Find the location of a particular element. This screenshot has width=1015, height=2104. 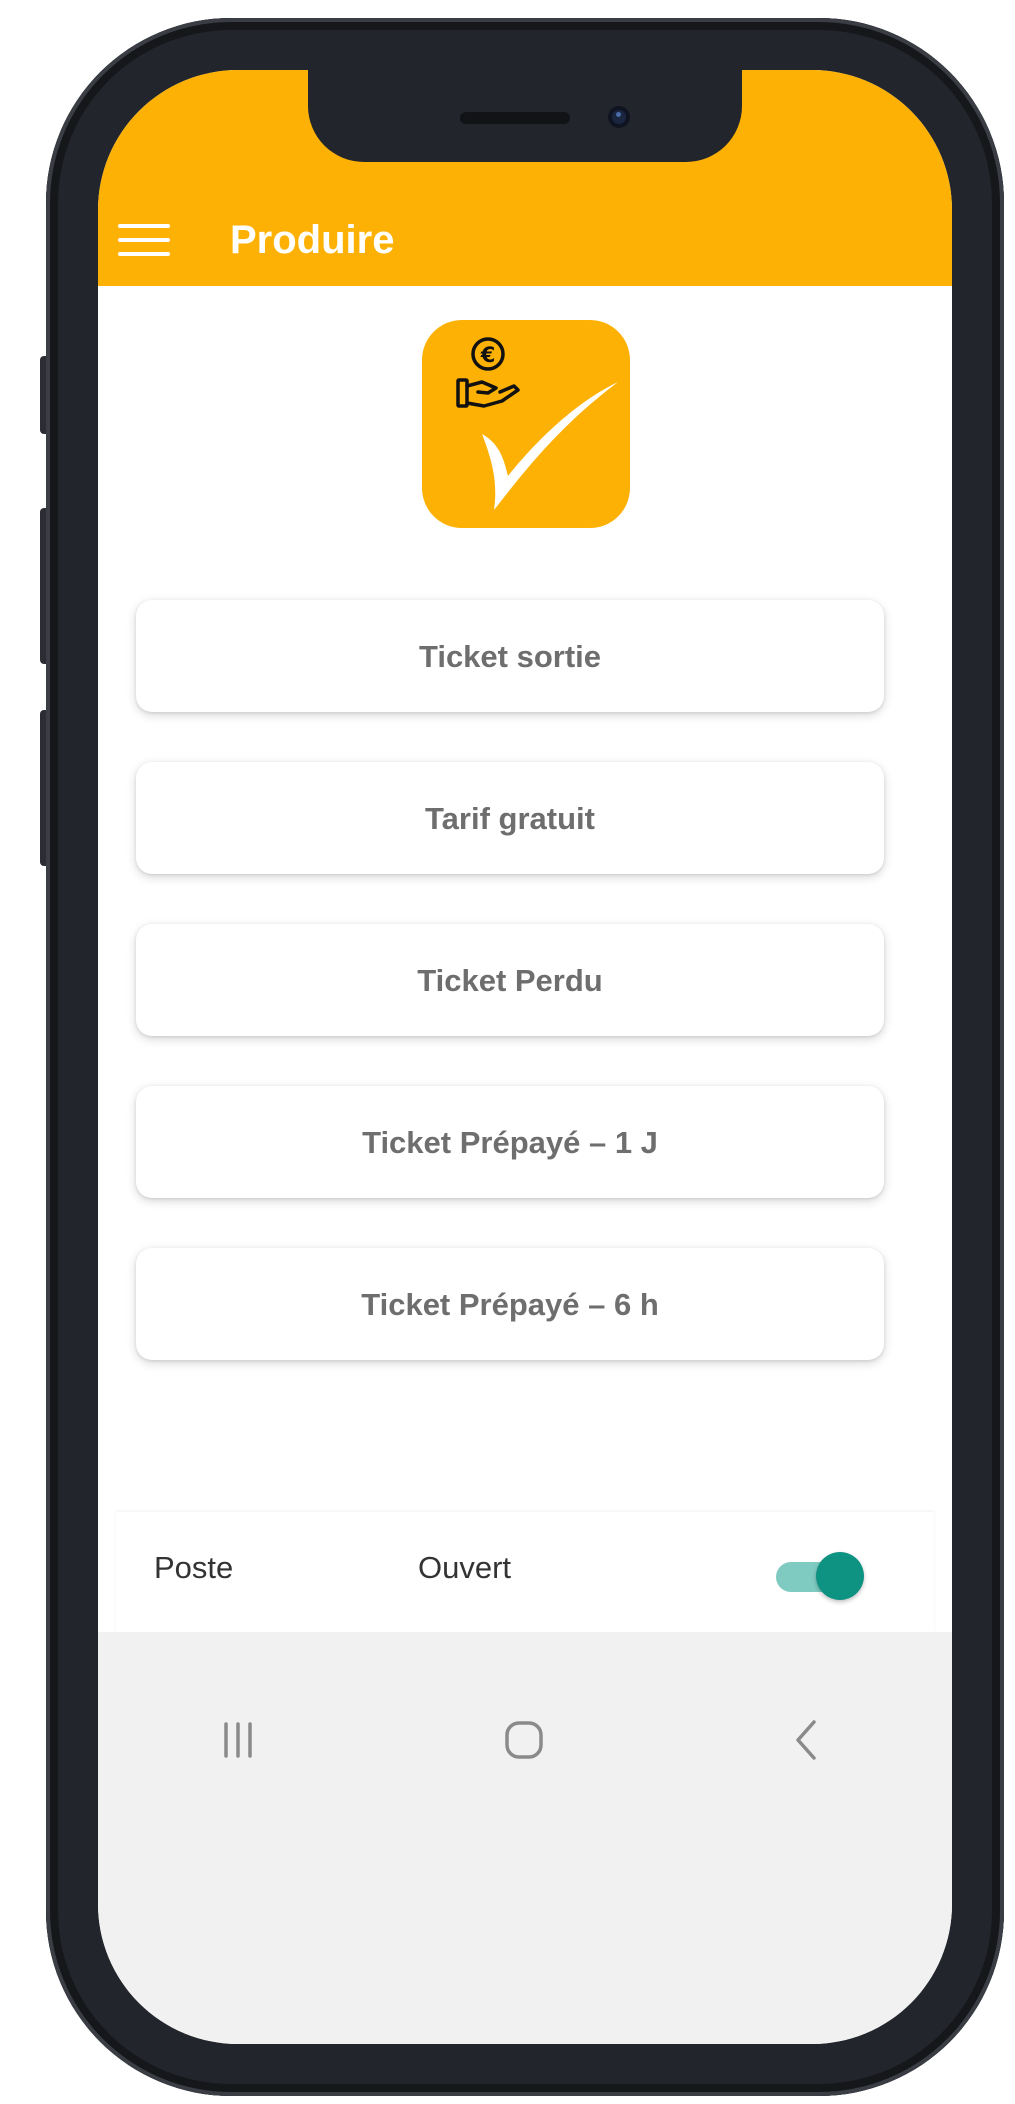

app-logo: € is located at coordinates (526, 424).